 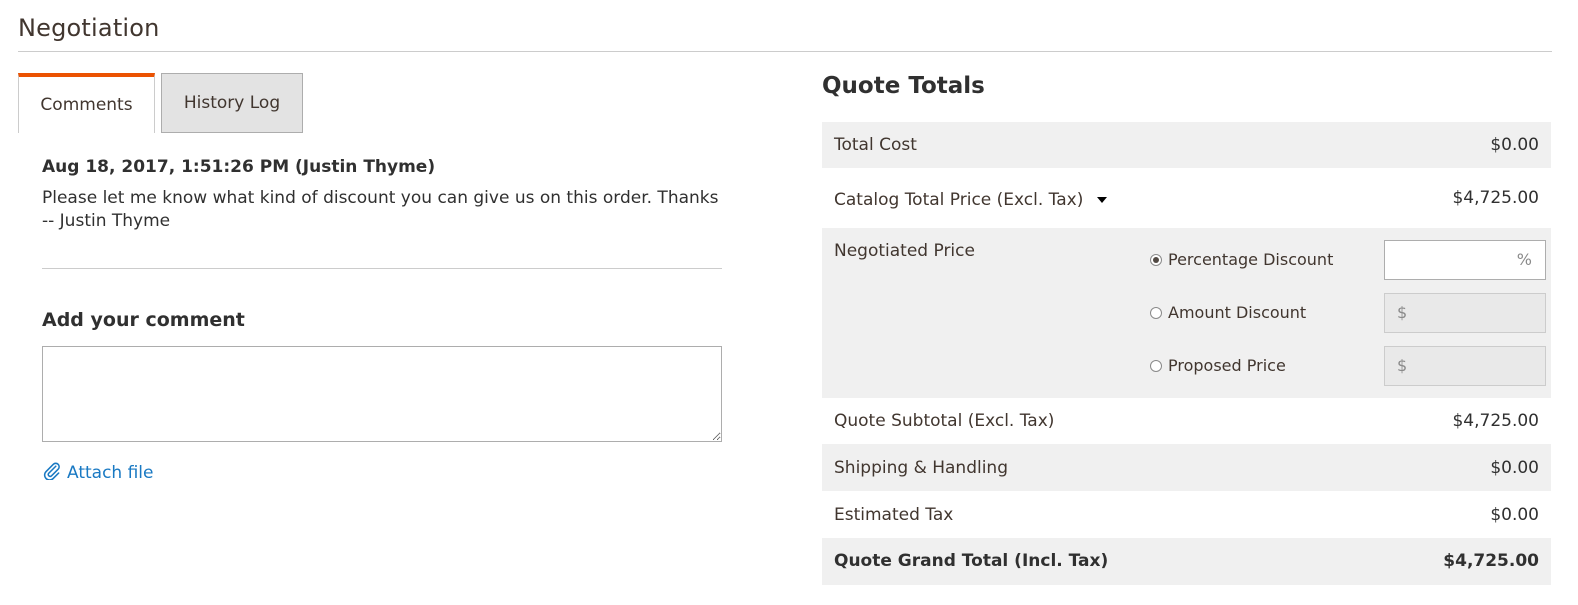 What do you see at coordinates (958, 200) in the screenshot?
I see `catalog-total-label: Catalog Total Price (Excl. Tax)` at bounding box center [958, 200].